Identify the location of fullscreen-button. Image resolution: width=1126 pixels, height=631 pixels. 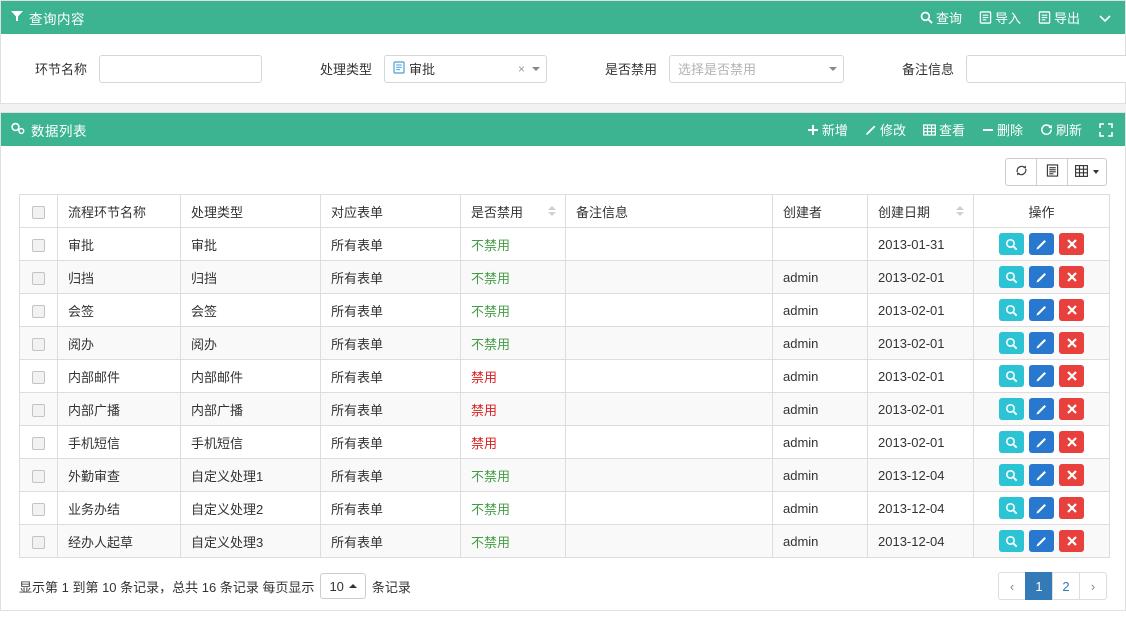
(1106, 129).